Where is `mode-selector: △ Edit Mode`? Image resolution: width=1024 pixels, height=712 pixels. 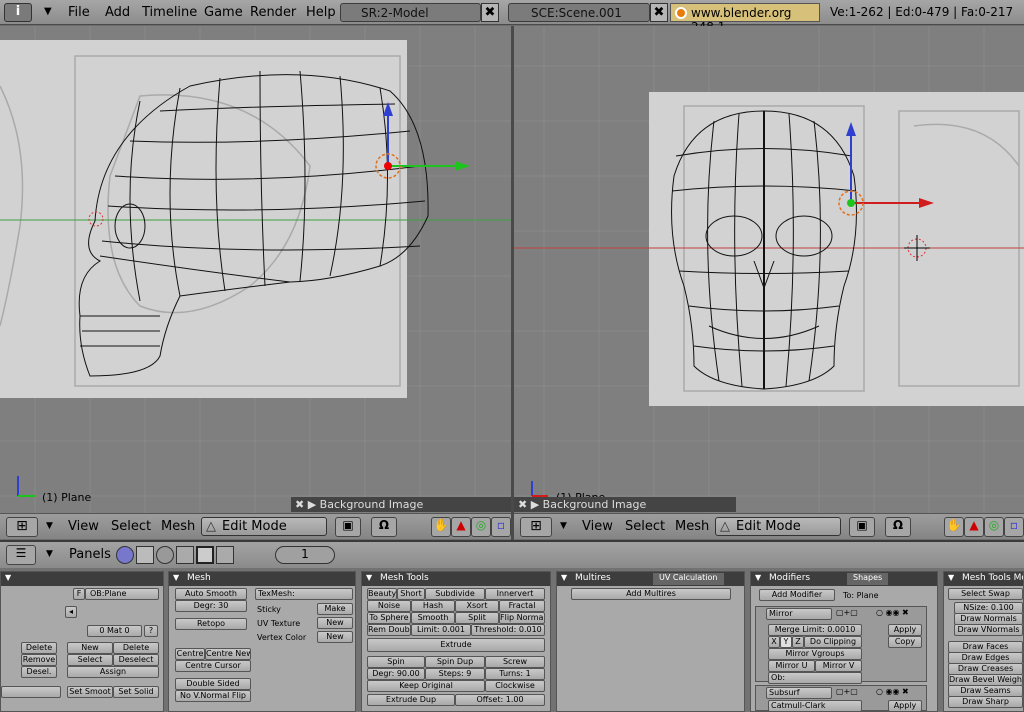
mode-selector: △ Edit Mode is located at coordinates (778, 526).